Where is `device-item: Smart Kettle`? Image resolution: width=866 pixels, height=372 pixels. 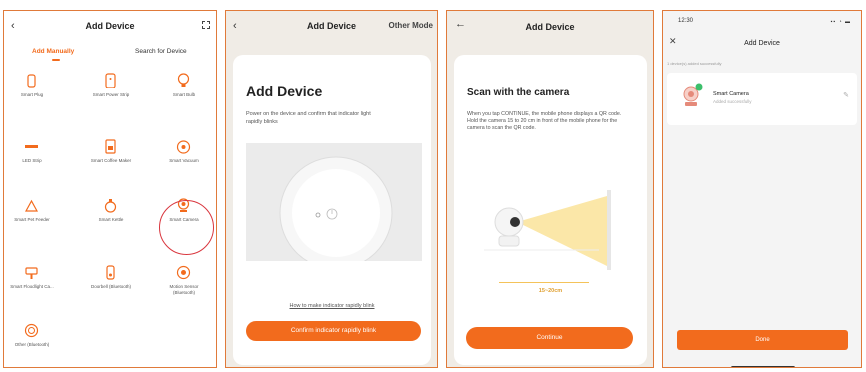
device-item: Smart Kettle is located at coordinates (111, 218).